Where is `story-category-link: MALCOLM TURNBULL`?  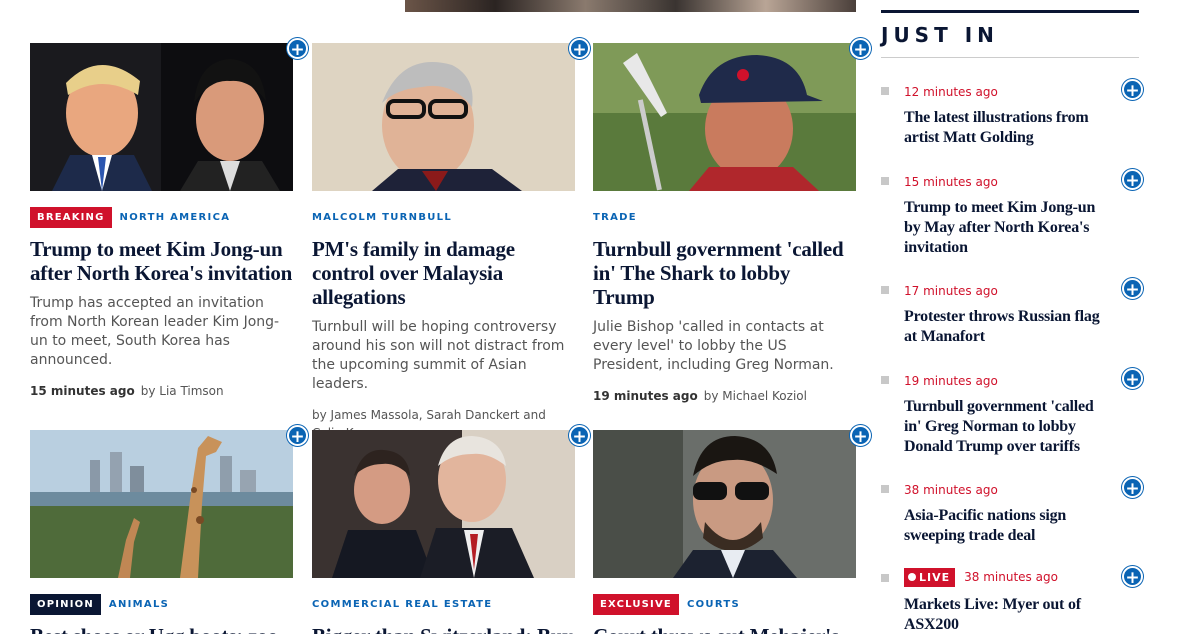 story-category-link: MALCOLM TURNBULL is located at coordinates (382, 217).